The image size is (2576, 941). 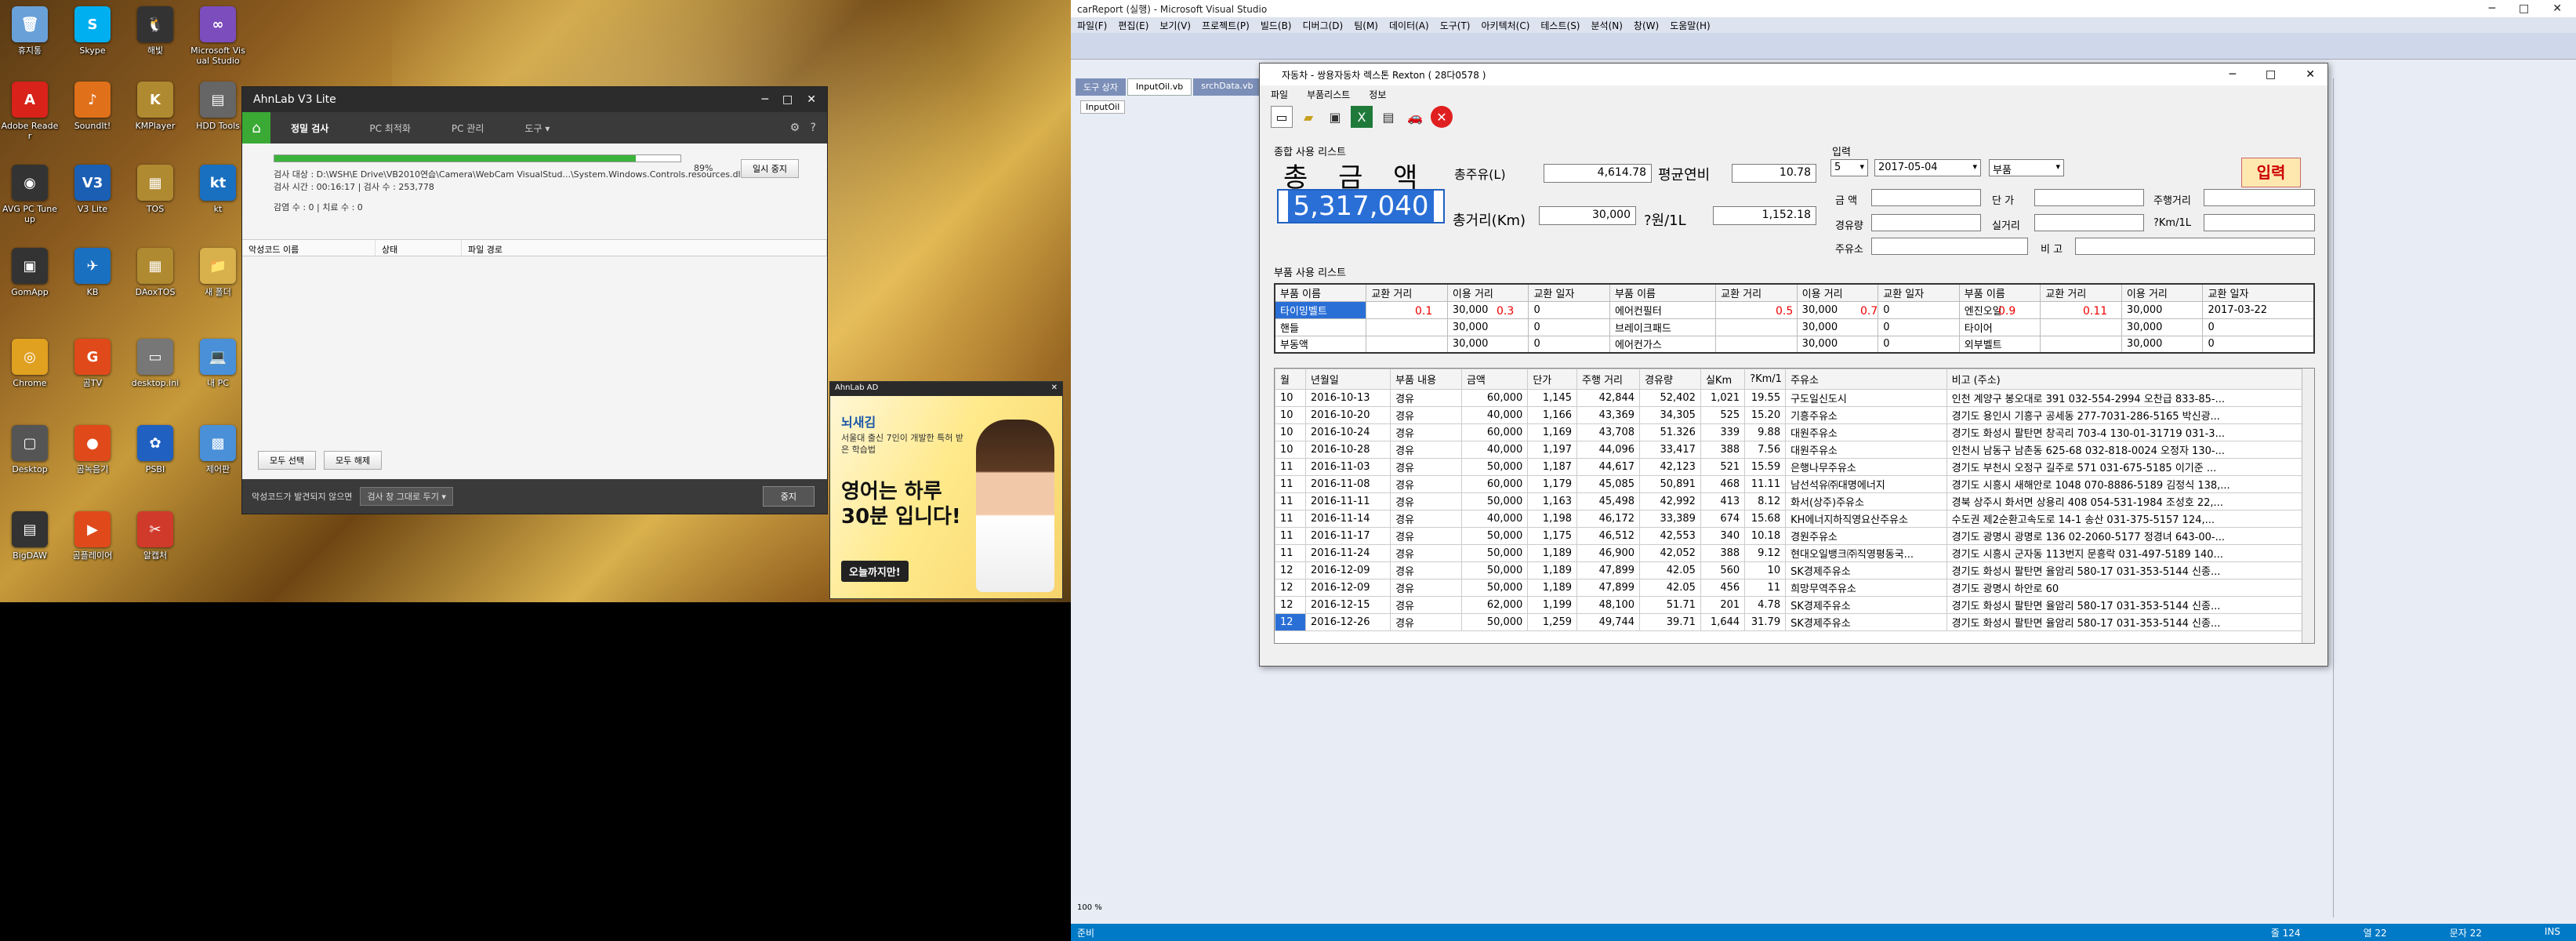 I want to click on log-cell: 경원주유소, so click(x=1866, y=536).